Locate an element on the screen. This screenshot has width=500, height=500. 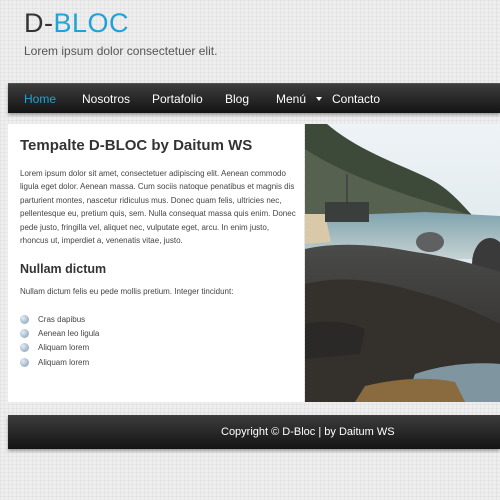
site-footer: Copyright © D-Bloc | by Daitum WS is located at coordinates (254, 432).